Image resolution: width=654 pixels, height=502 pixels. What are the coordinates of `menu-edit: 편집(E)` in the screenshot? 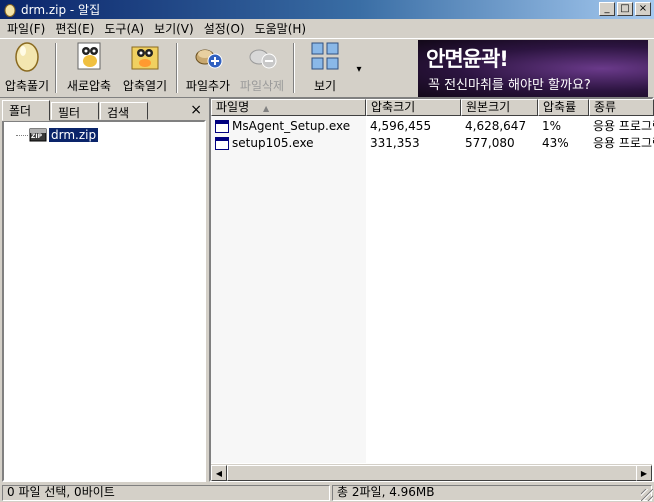 It's located at (74, 28).